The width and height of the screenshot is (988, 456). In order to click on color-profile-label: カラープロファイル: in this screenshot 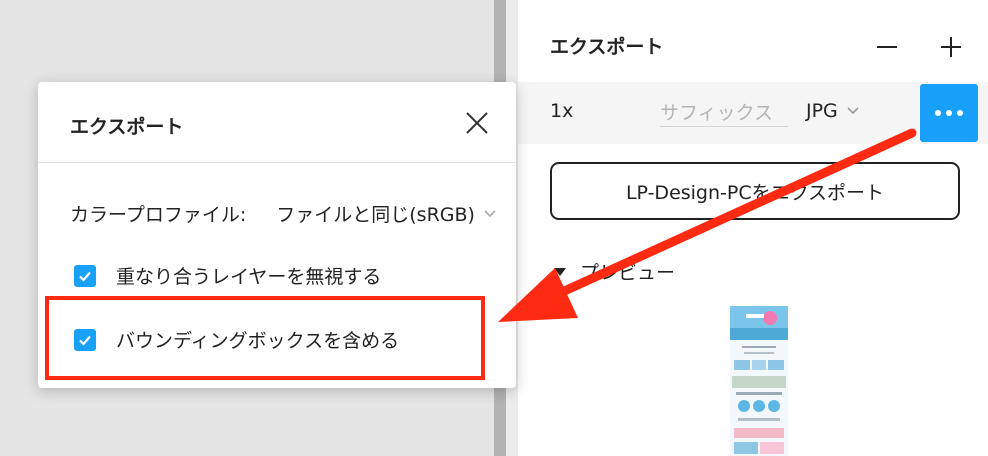, I will do `click(158, 215)`.